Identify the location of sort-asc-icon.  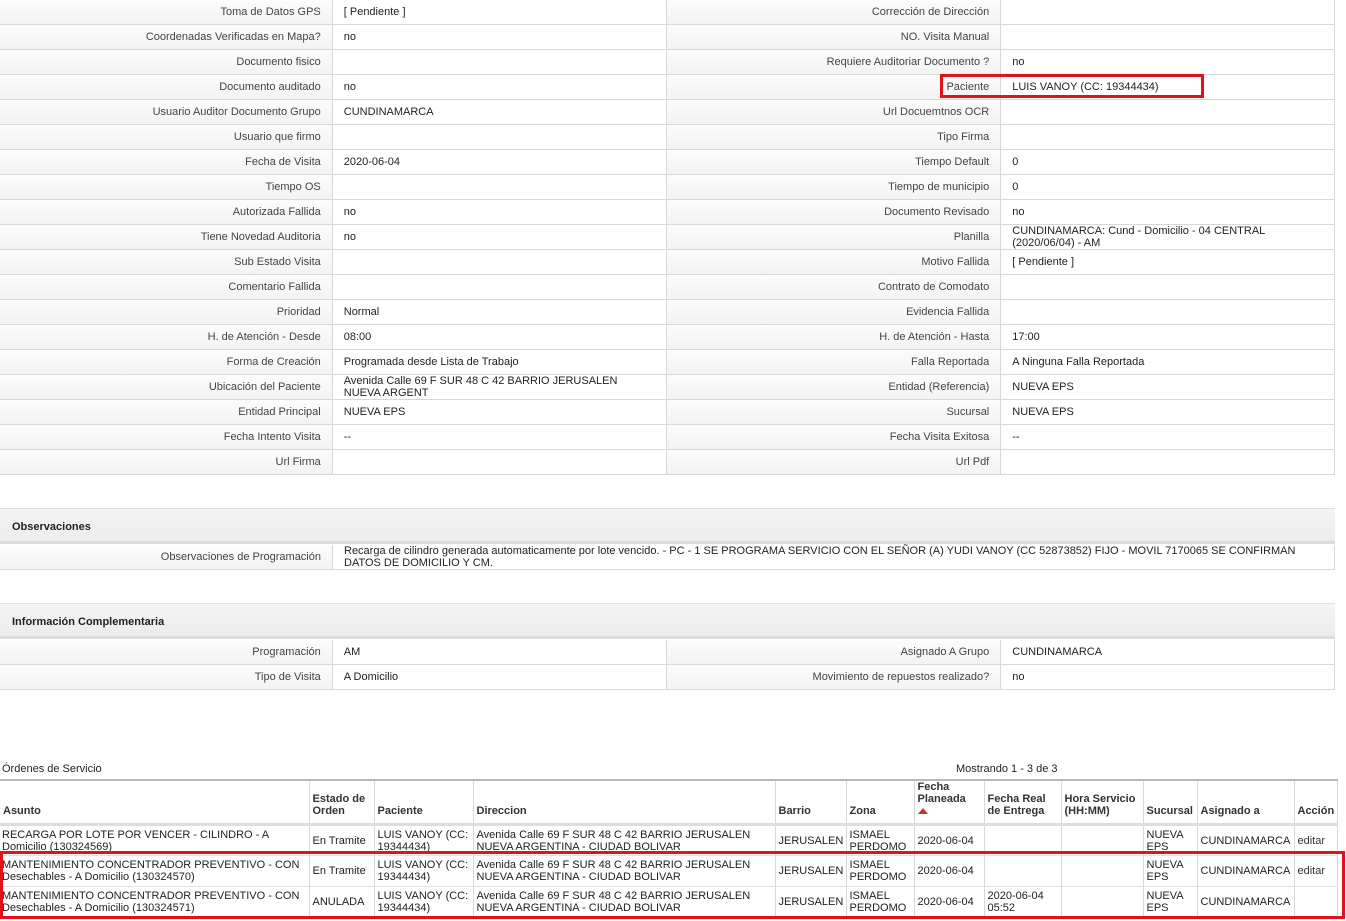
(922, 811).